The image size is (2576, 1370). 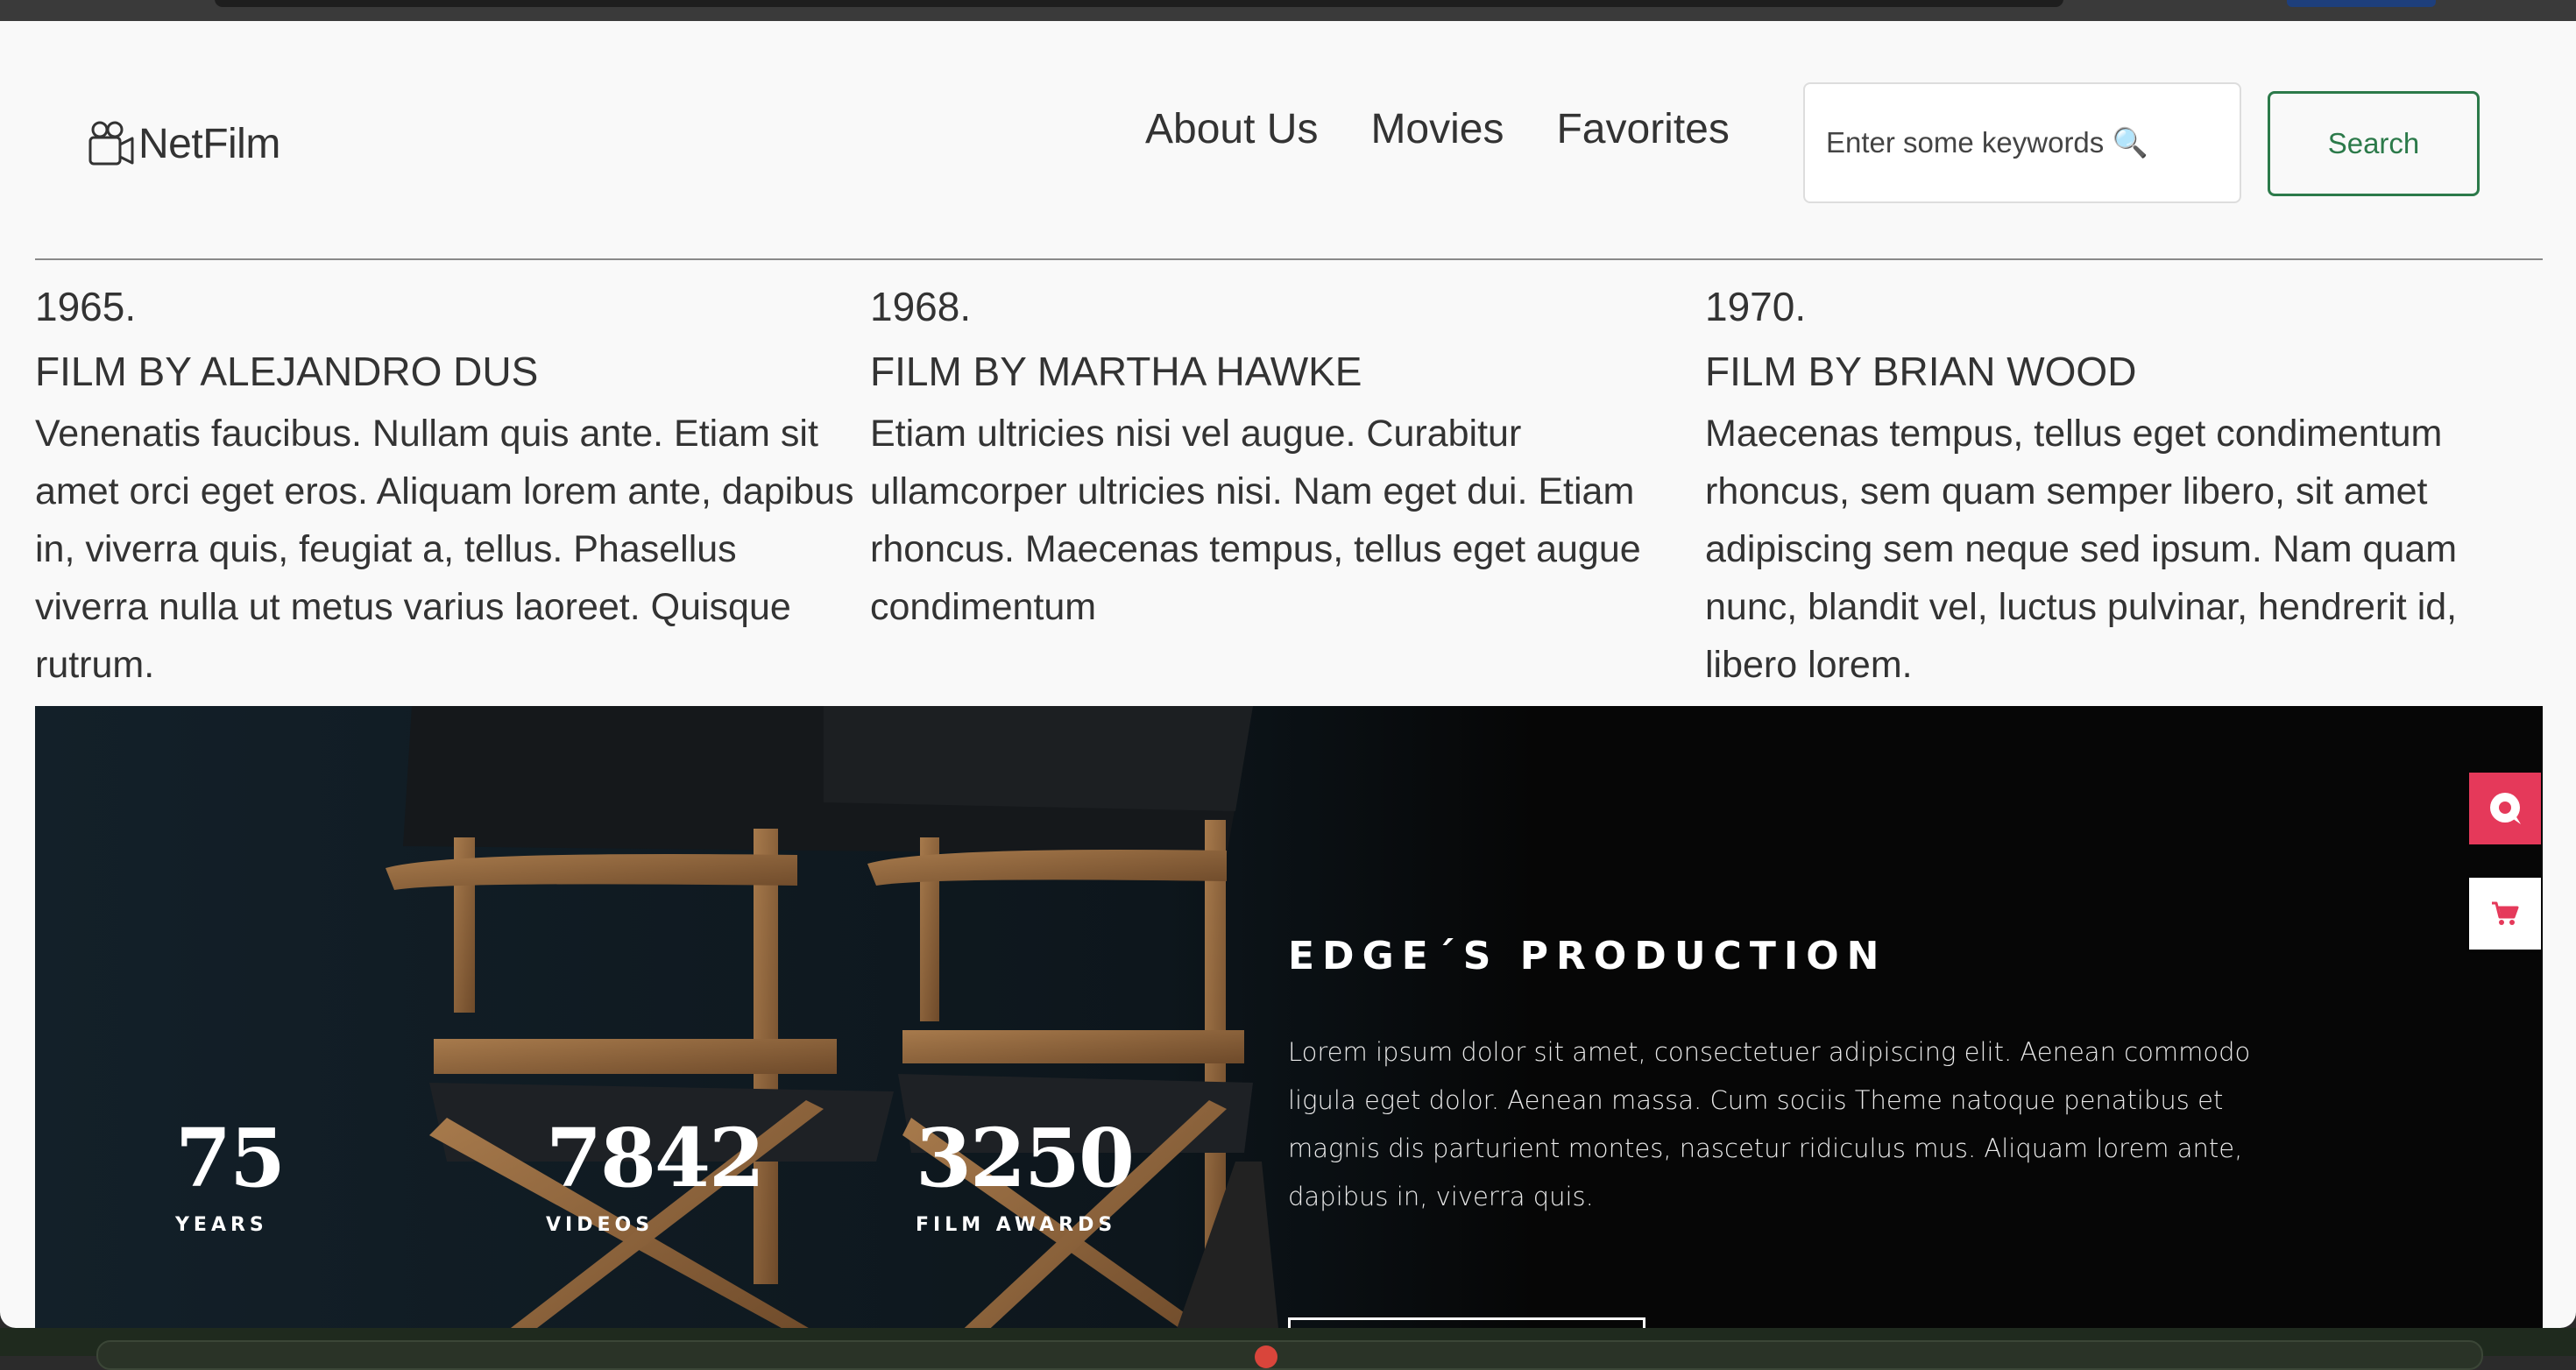 I want to click on cart-button, so click(x=2505, y=914).